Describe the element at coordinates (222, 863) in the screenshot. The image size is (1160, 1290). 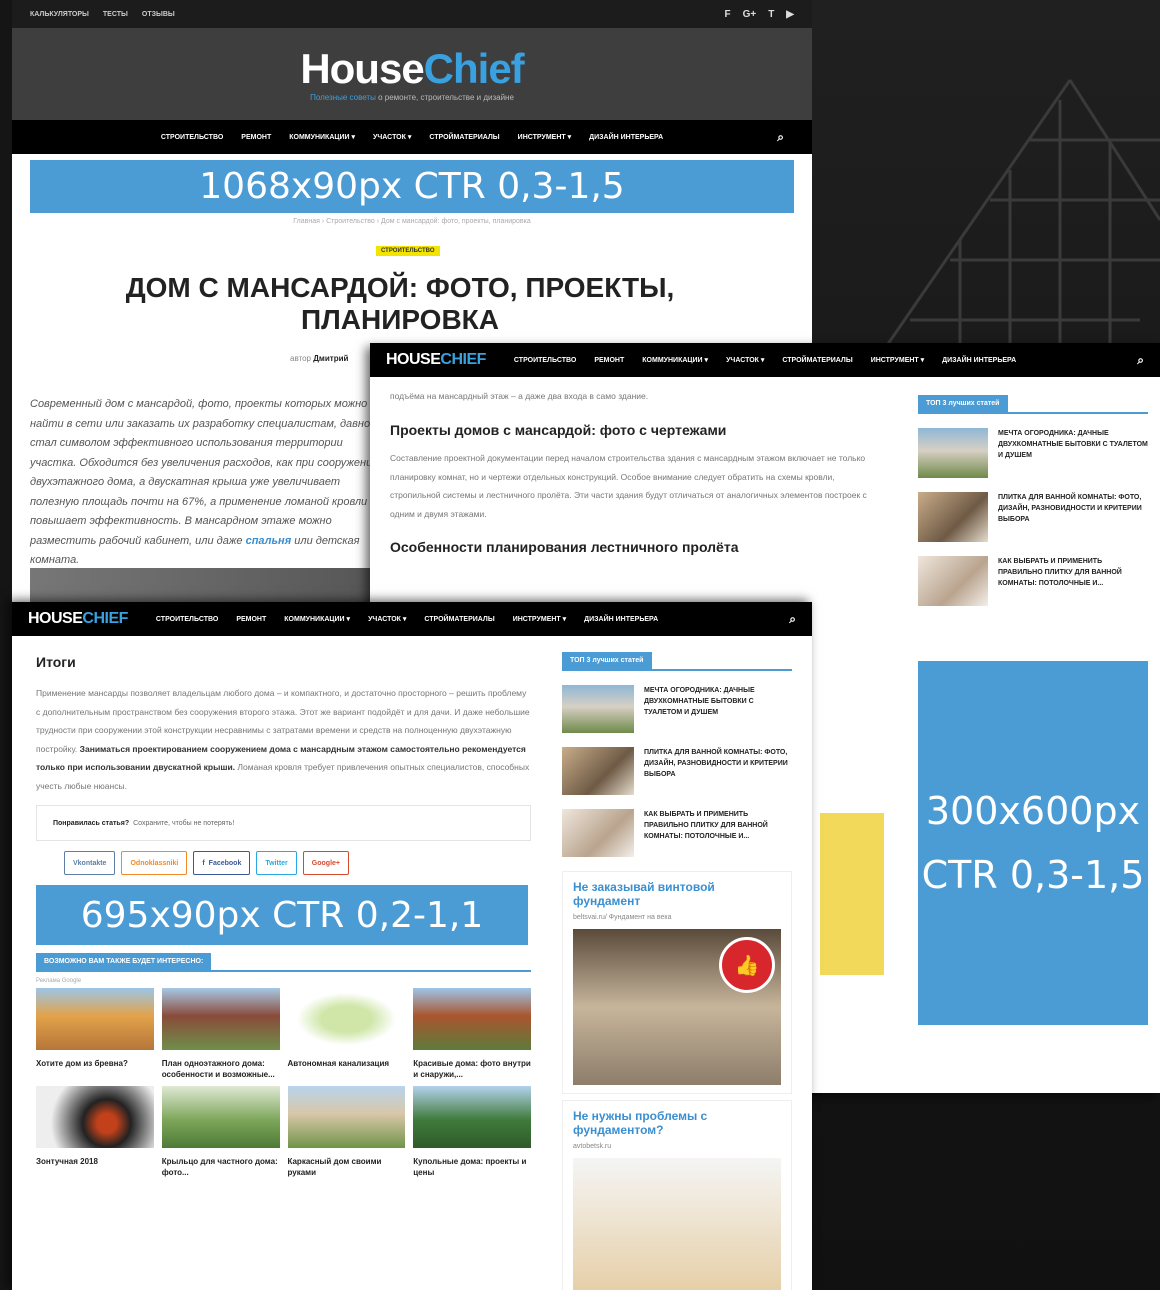
I see `share-facebook-button: f Facebook` at that location.